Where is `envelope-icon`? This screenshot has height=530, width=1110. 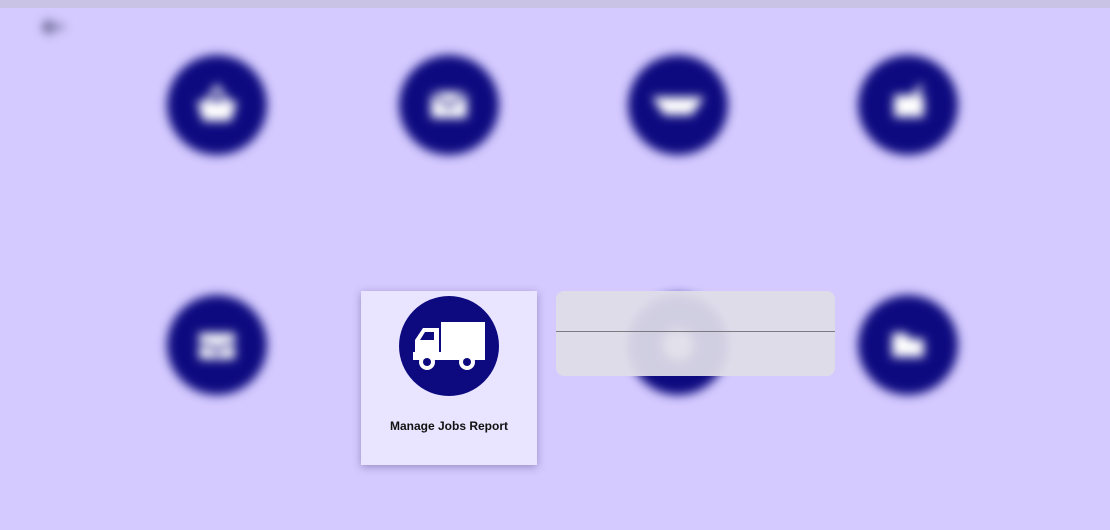 envelope-icon is located at coordinates (449, 104).